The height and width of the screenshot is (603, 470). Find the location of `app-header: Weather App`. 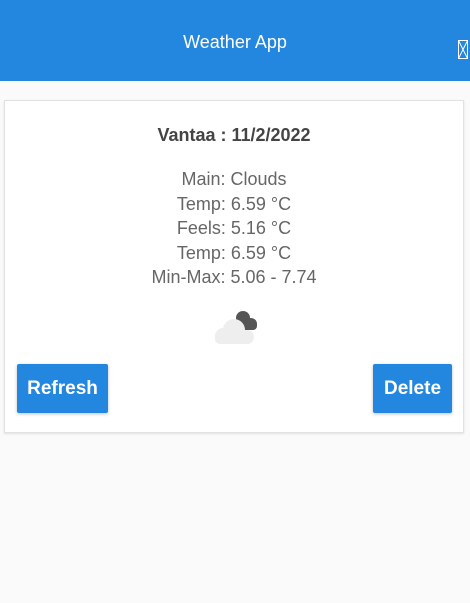

app-header: Weather App is located at coordinates (235, 40).